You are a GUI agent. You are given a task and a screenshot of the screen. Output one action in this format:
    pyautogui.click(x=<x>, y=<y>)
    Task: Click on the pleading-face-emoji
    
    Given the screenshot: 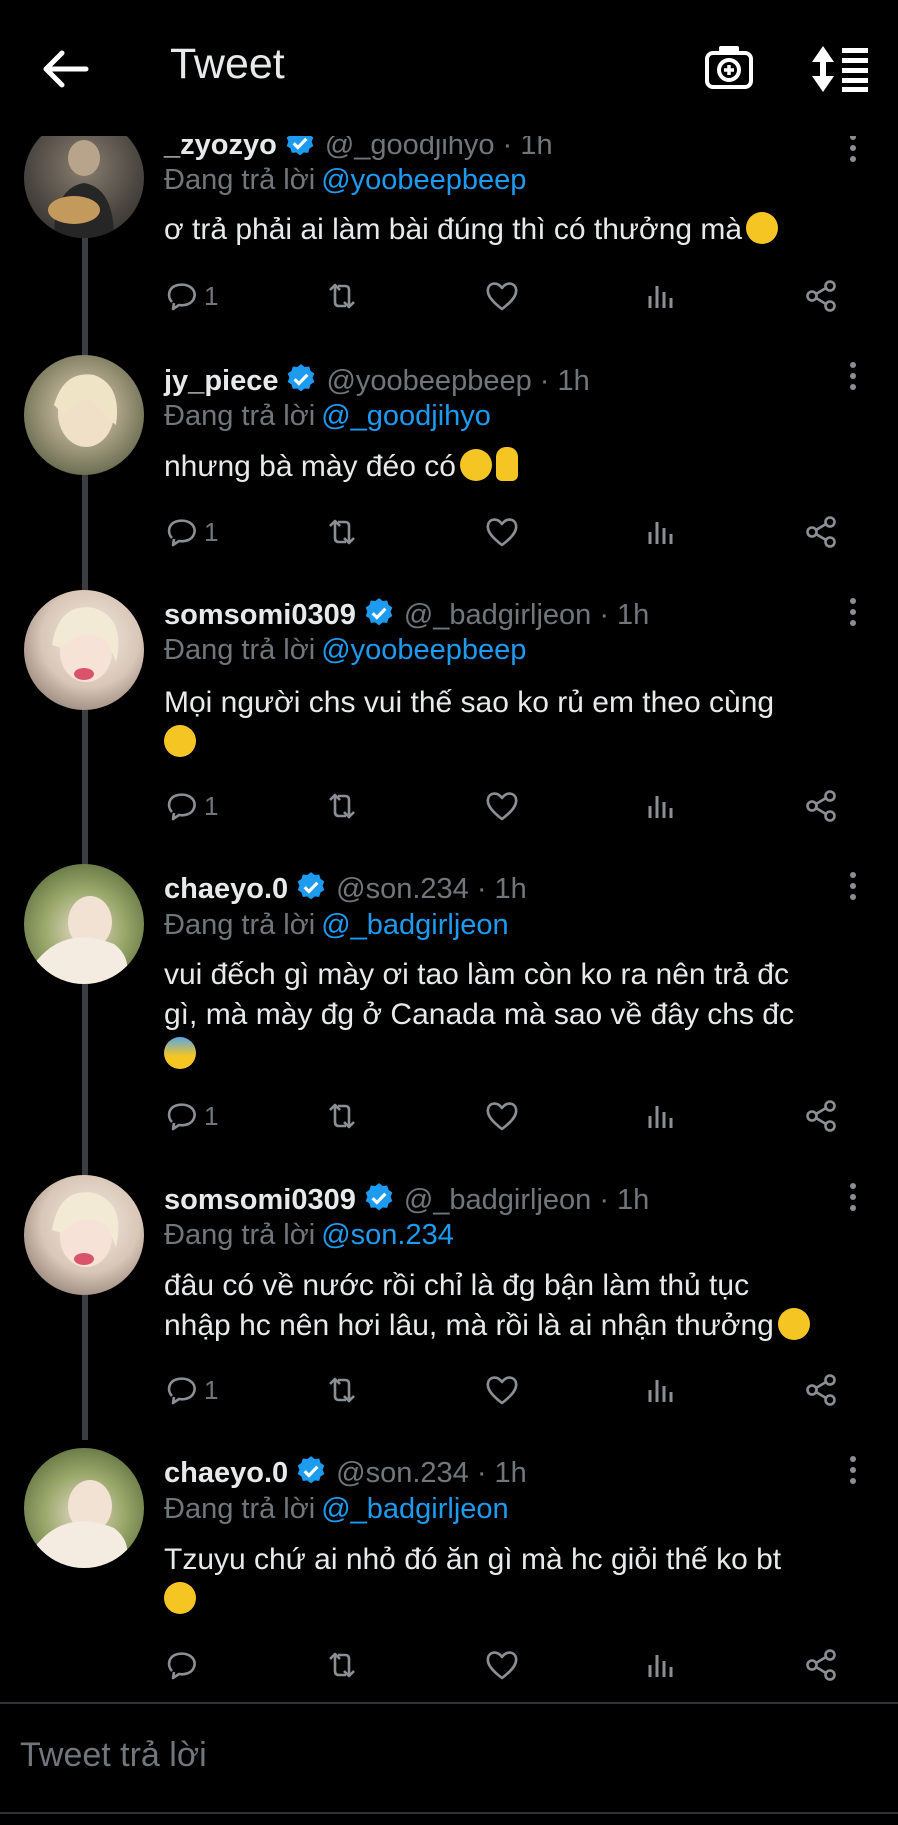 What is the action you would take?
    pyautogui.click(x=180, y=741)
    